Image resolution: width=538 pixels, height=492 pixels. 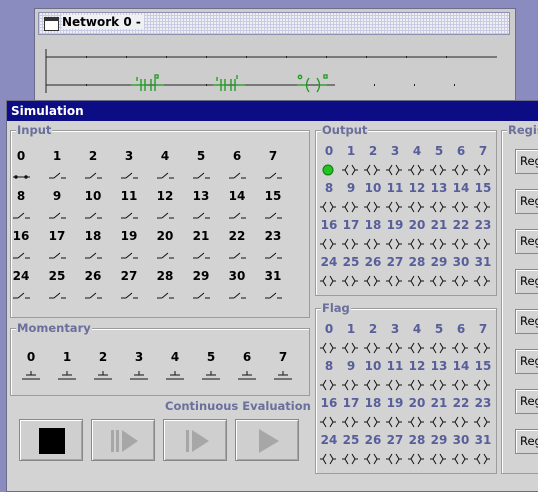 What do you see at coordinates (165, 276) in the screenshot?
I see `input-label-28: 28` at bounding box center [165, 276].